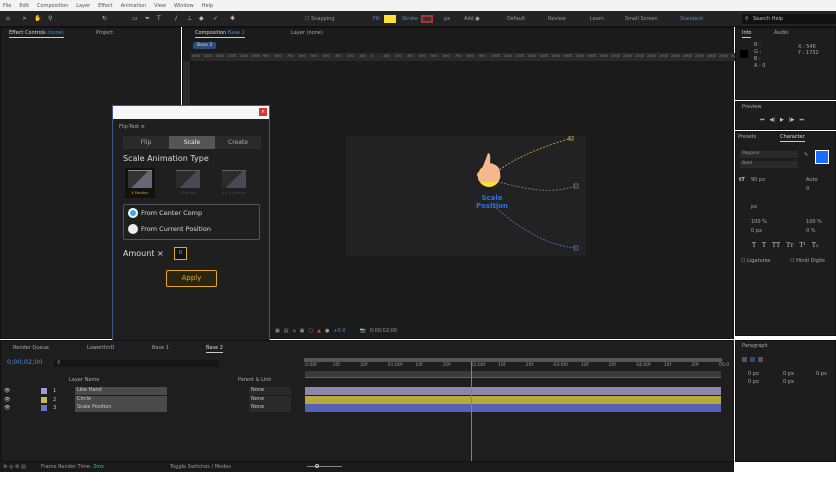  I want to click on puppet-tool-icon: ✱, so click(232, 18).